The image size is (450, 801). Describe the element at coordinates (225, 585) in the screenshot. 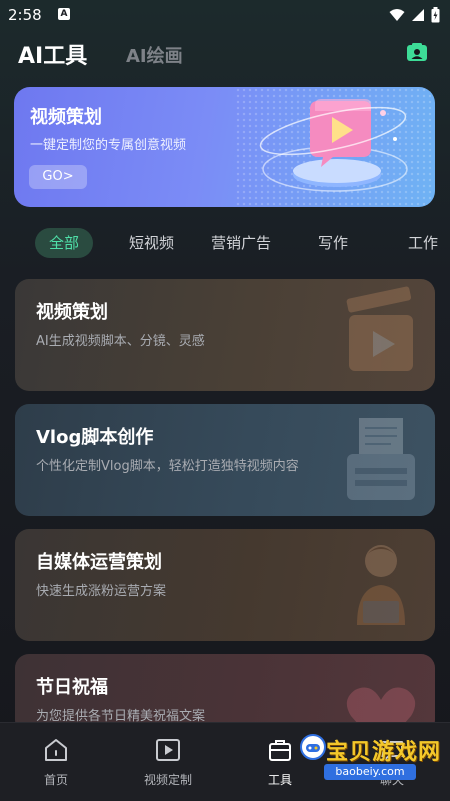

I see `tool-card-media-ops: 自媒体运营策划 快速生成涨粉运营方案` at that location.